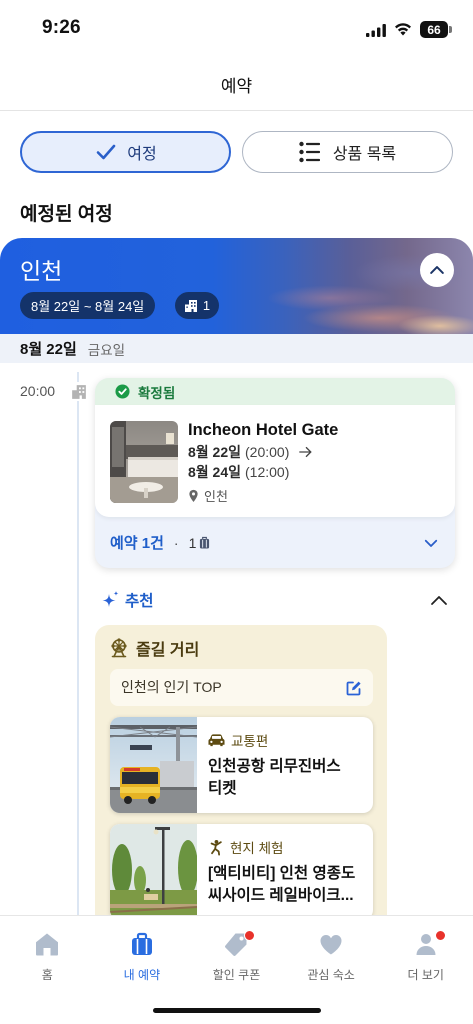 The height and width of the screenshot is (1024, 473). What do you see at coordinates (331, 944) in the screenshot?
I see `heart-icon` at bounding box center [331, 944].